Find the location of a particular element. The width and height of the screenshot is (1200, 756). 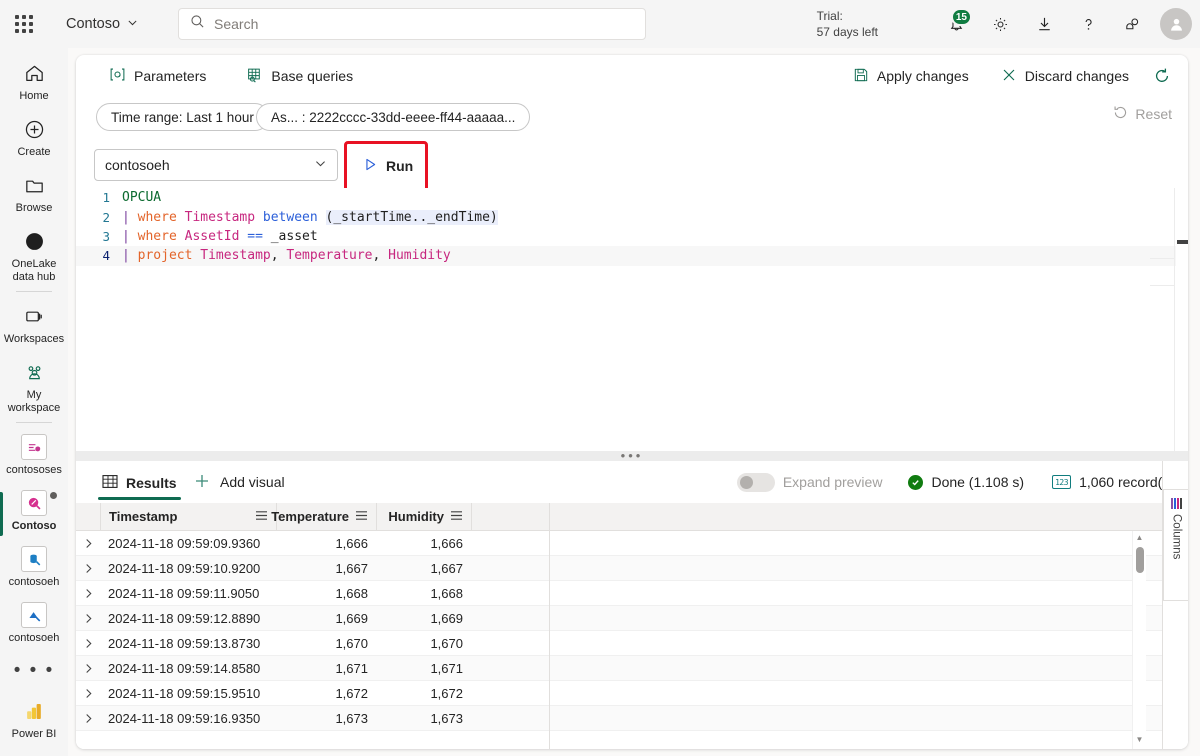

table-row: 2024-11-18 09:59:11.9050 1,668 1,668 is located at coordinates (632, 593).